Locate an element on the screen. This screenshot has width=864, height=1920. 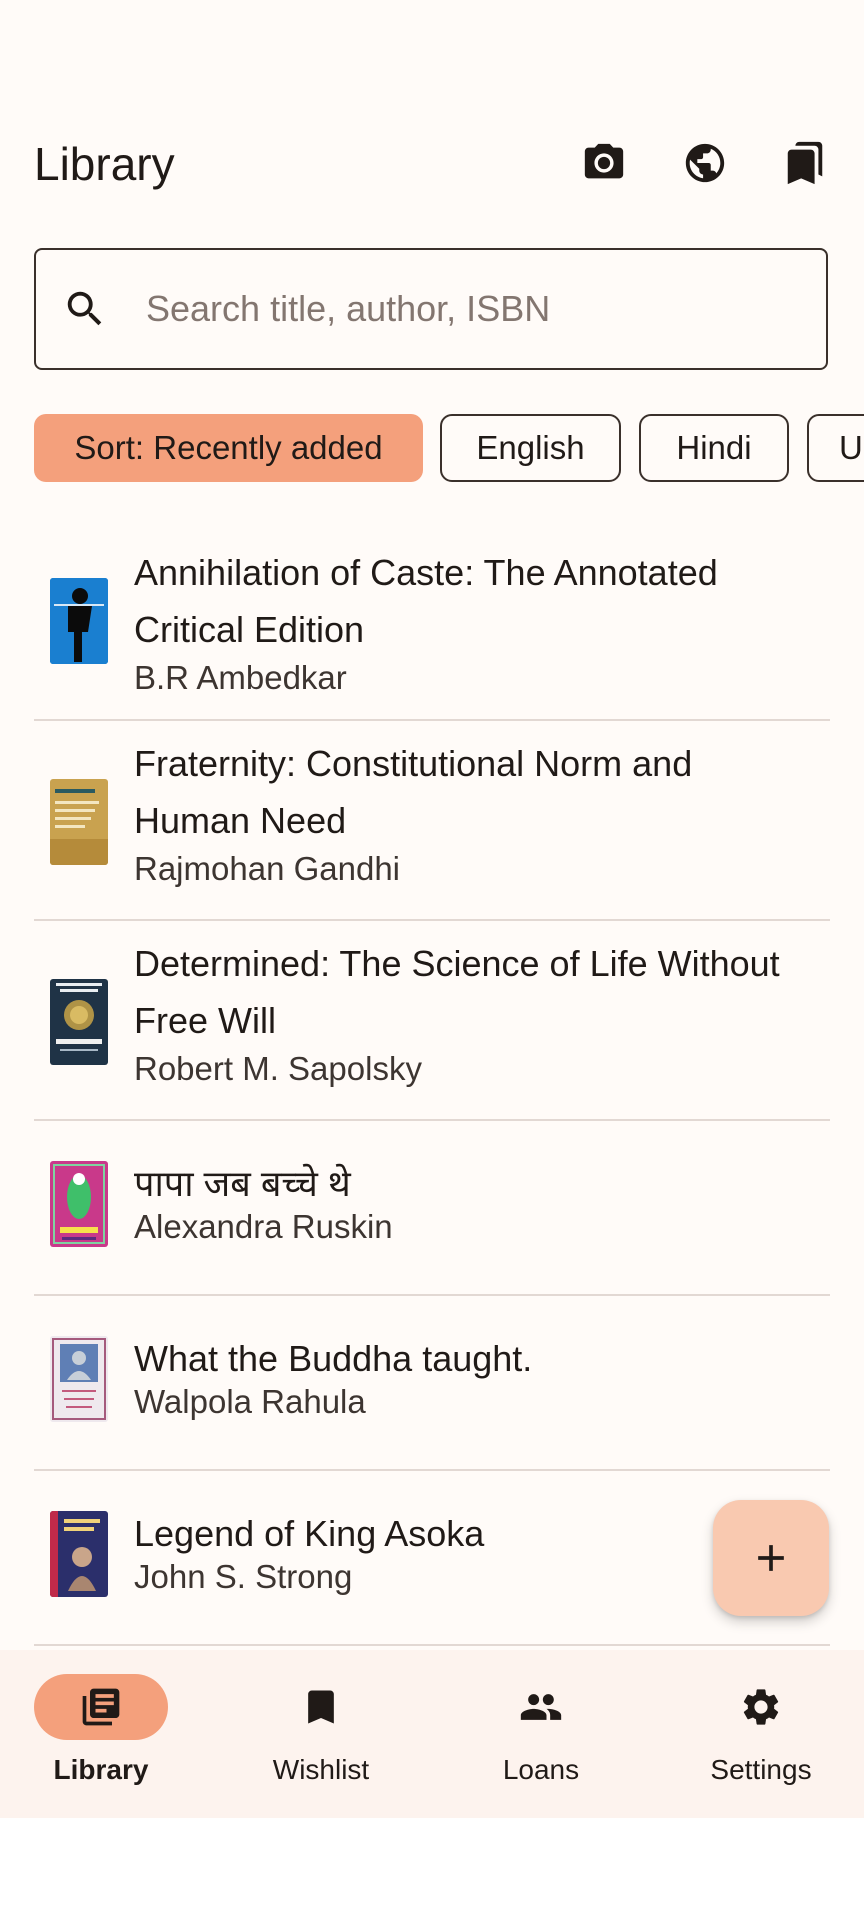
gear-icon is located at coordinates (761, 1707).